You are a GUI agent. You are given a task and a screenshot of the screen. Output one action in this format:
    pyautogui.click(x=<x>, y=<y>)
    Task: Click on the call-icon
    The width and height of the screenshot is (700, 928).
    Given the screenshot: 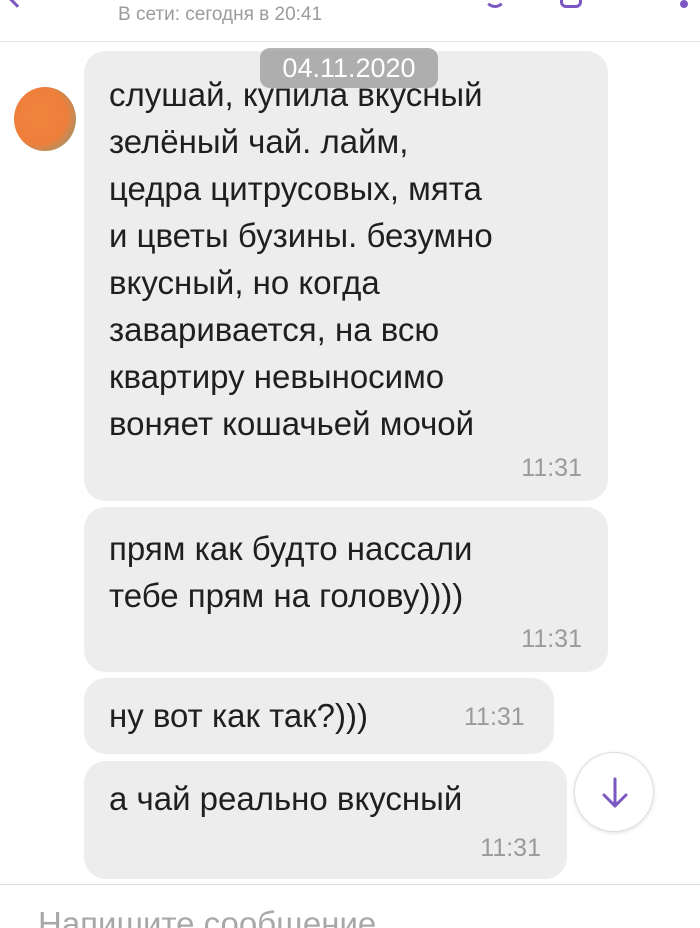 What is the action you would take?
    pyautogui.click(x=495, y=4)
    